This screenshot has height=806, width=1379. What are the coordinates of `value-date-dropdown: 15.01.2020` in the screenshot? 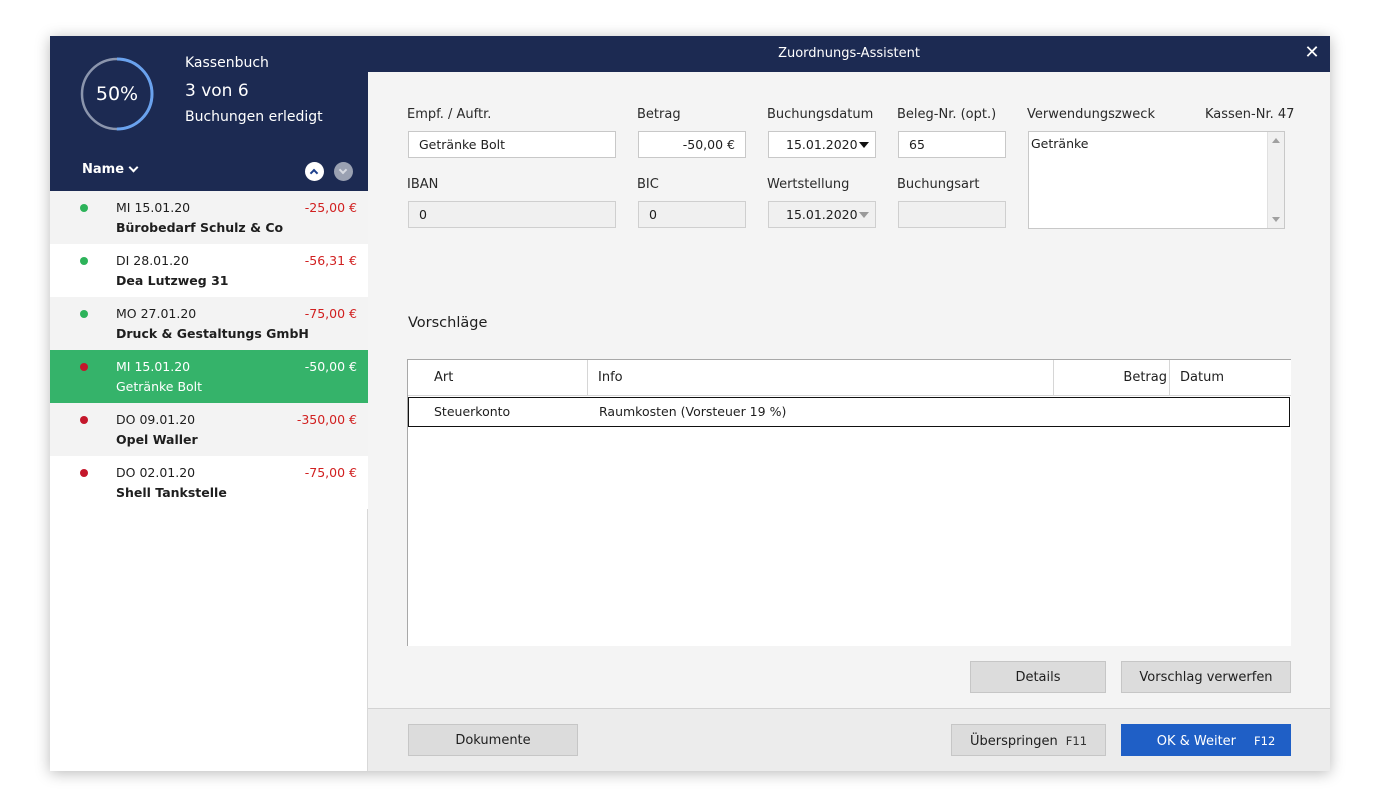 It's located at (822, 214).